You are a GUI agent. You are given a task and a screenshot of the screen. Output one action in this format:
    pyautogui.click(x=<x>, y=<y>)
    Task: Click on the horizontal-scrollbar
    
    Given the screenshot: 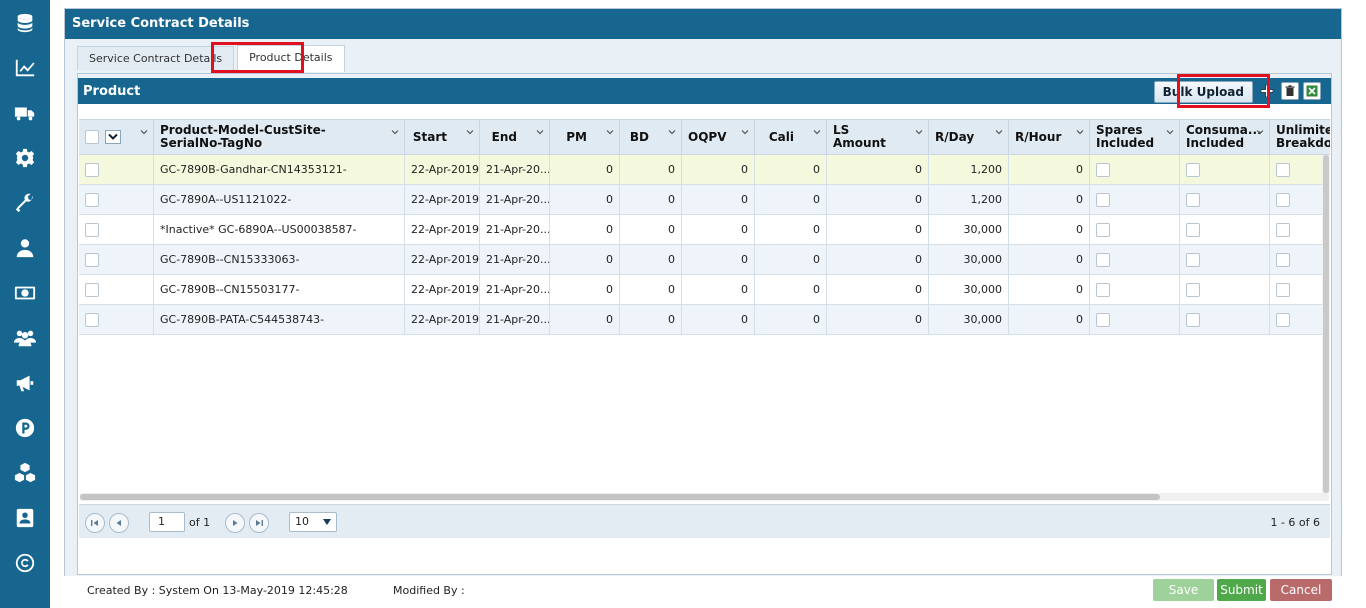 What is the action you would take?
    pyautogui.click(x=704, y=497)
    